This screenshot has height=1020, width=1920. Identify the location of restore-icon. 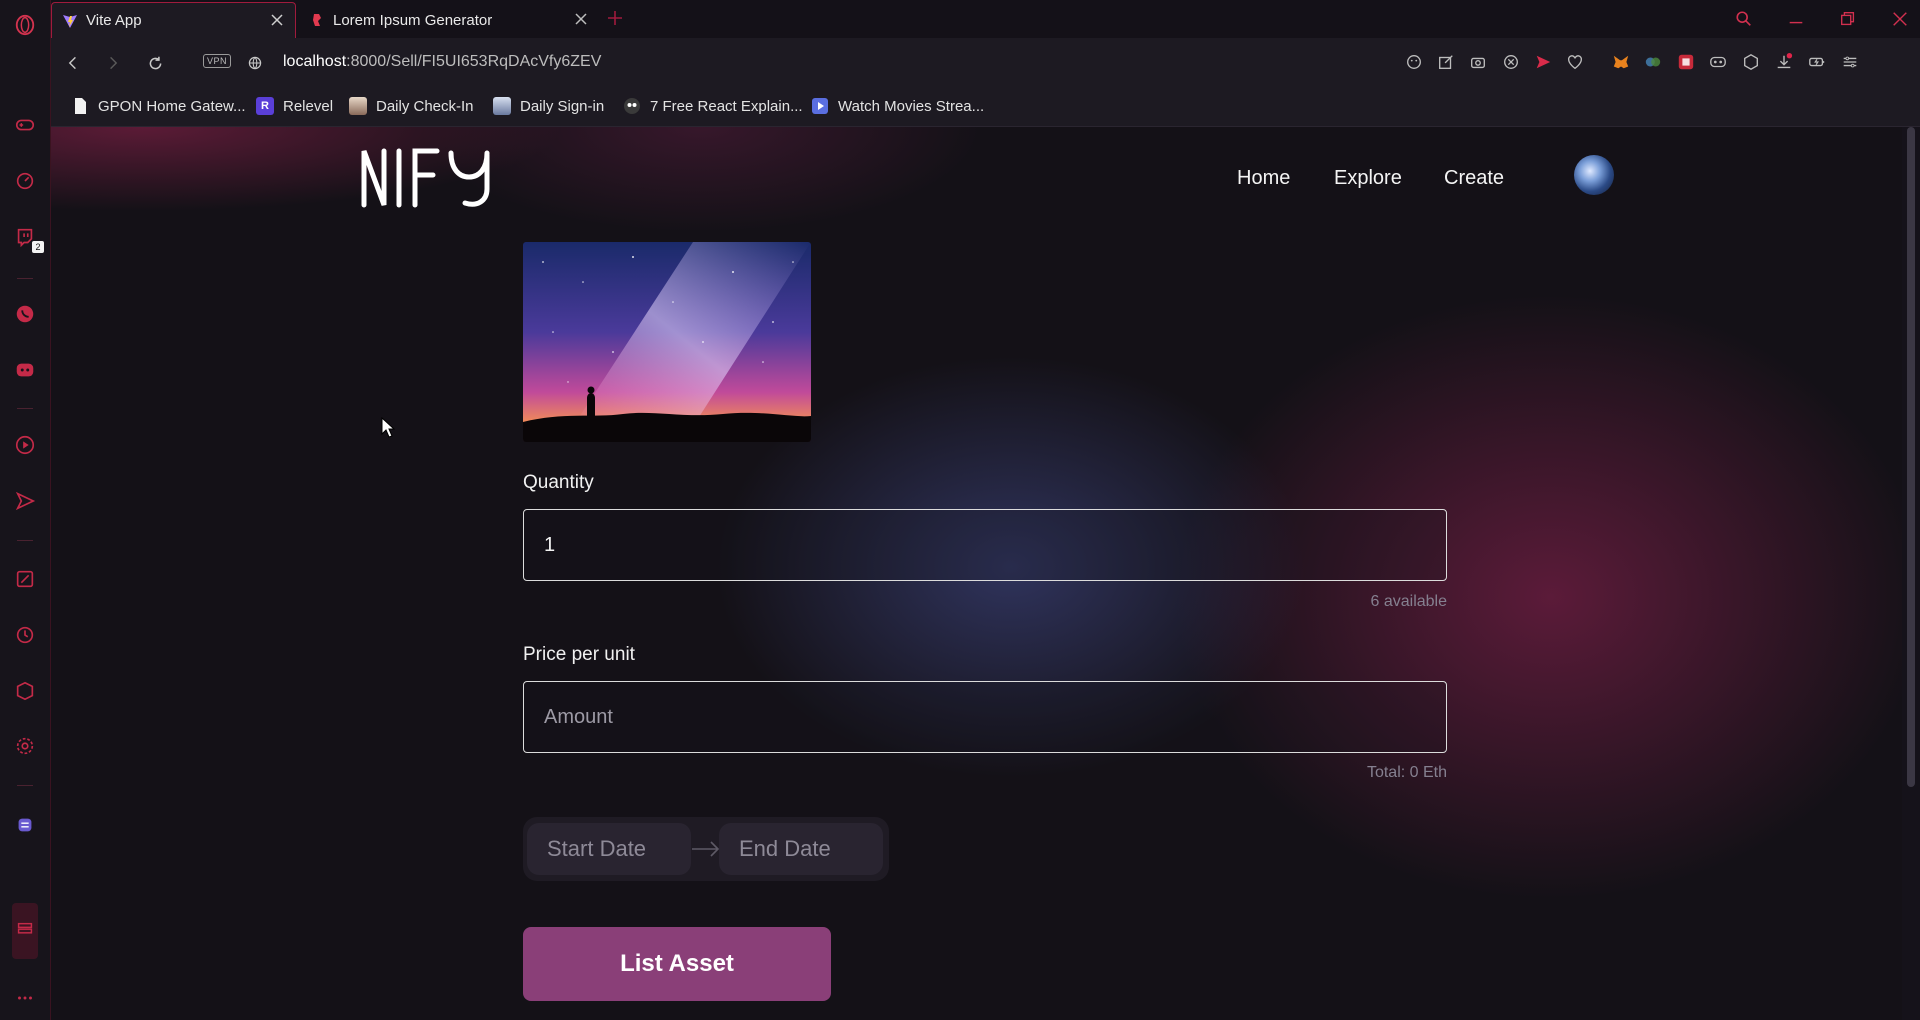
(1848, 19).